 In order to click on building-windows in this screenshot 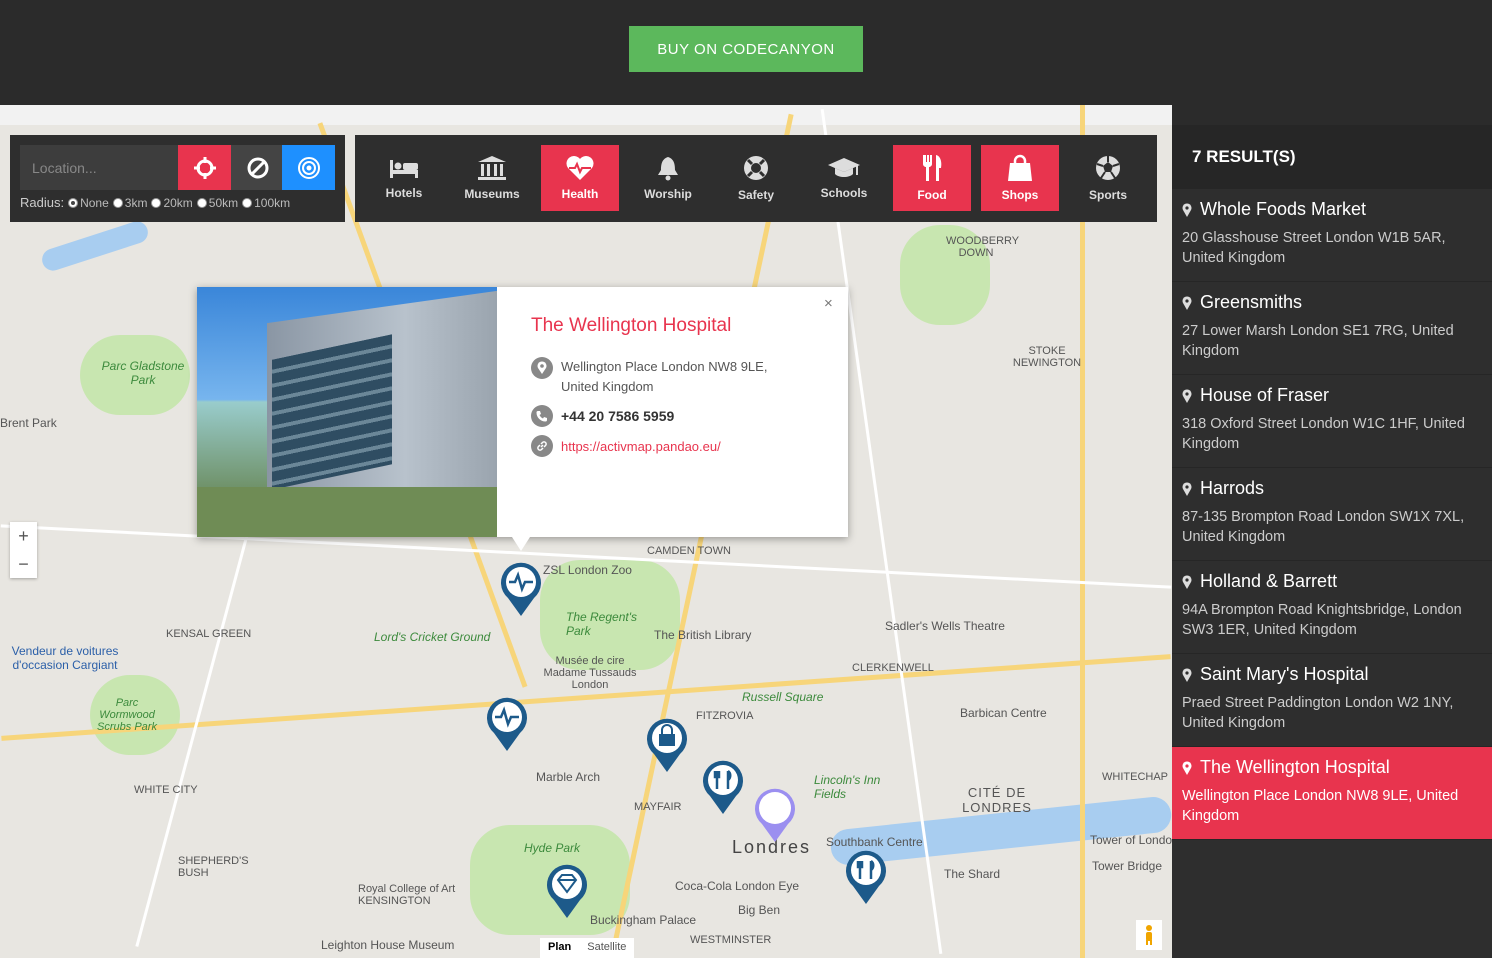, I will do `click(332, 412)`.